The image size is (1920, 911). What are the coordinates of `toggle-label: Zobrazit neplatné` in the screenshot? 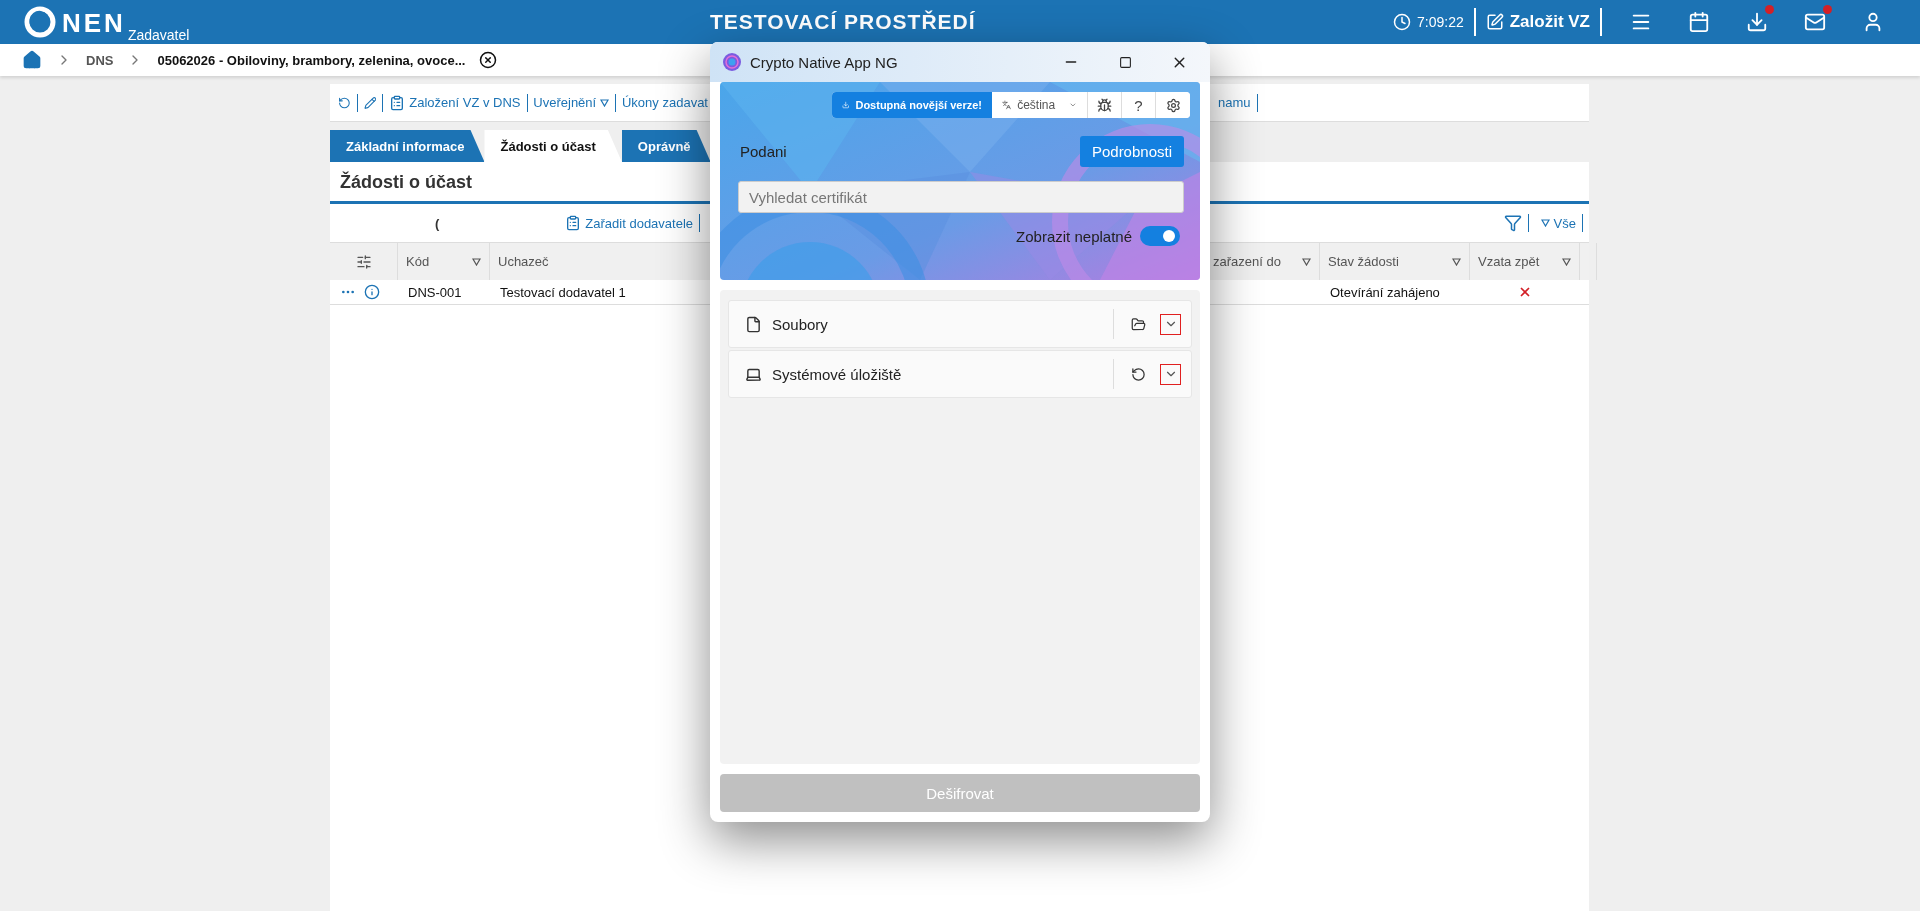 It's located at (1074, 236).